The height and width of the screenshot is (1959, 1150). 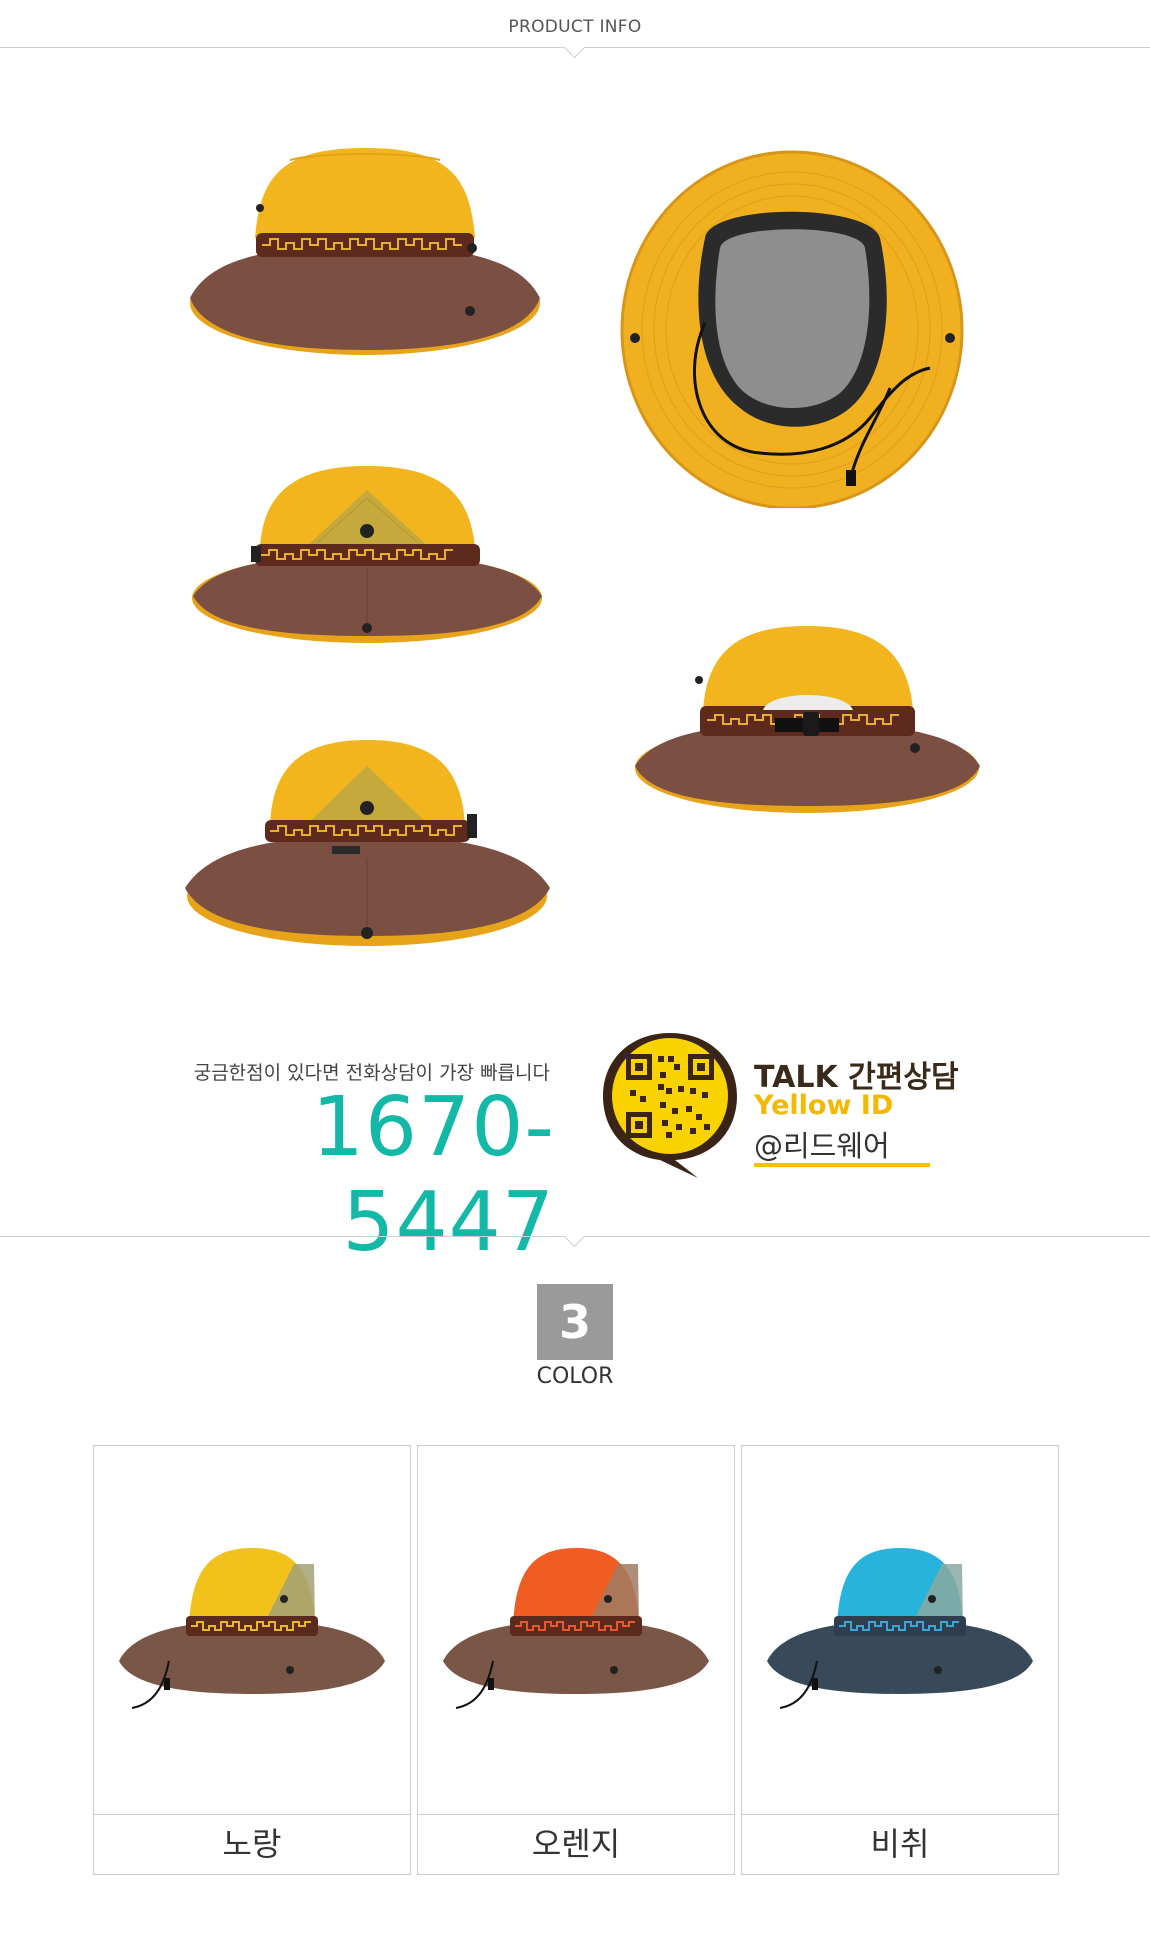 I want to click on color-card-yellow: 노랑, so click(x=252, y=1660).